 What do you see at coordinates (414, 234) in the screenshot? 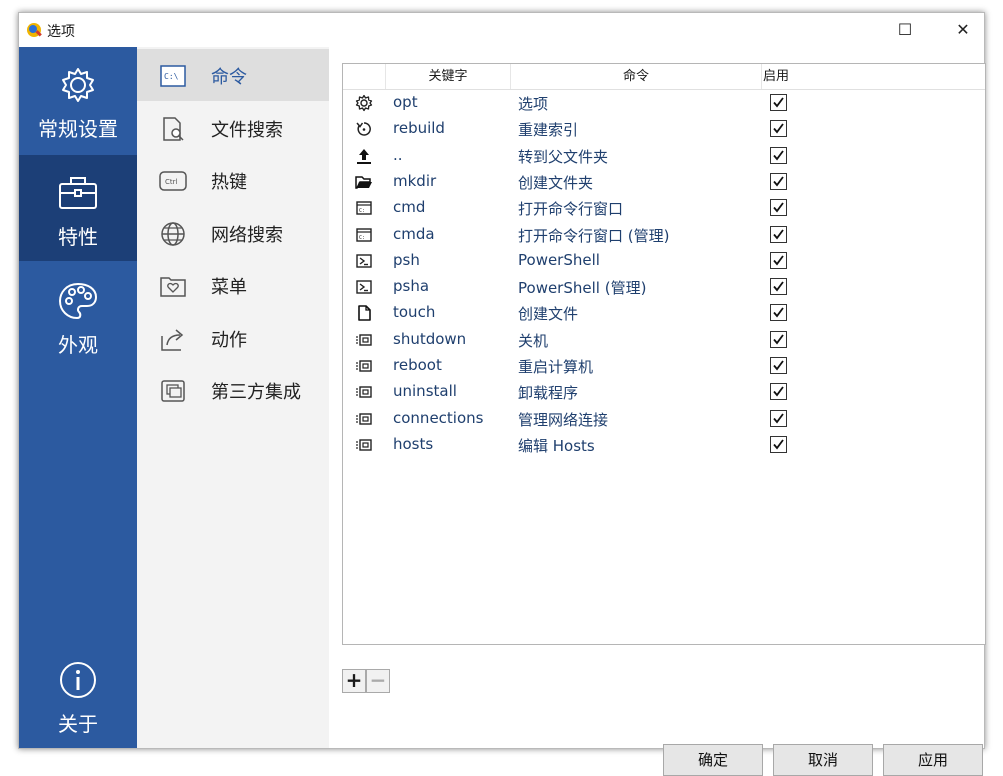
I see `keyword-cell: cmda` at bounding box center [414, 234].